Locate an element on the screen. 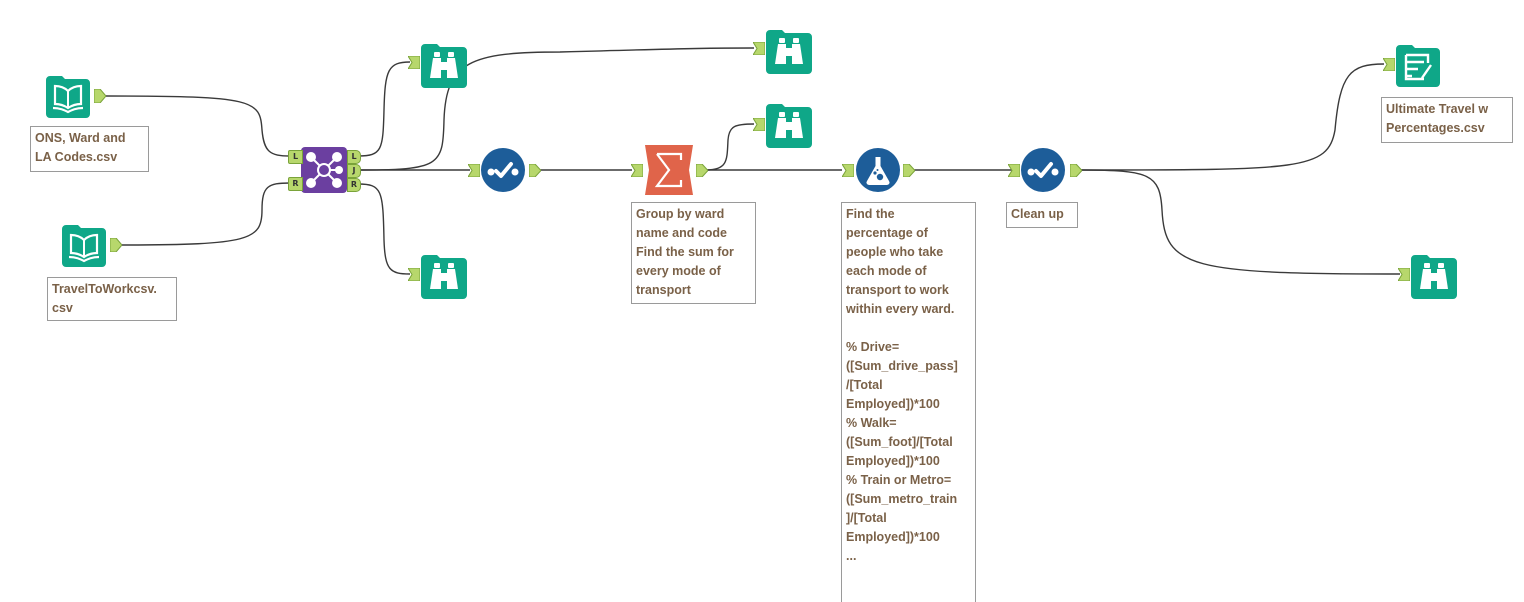 The height and width of the screenshot is (602, 1524). output-file-icon is located at coordinates (1418, 66).